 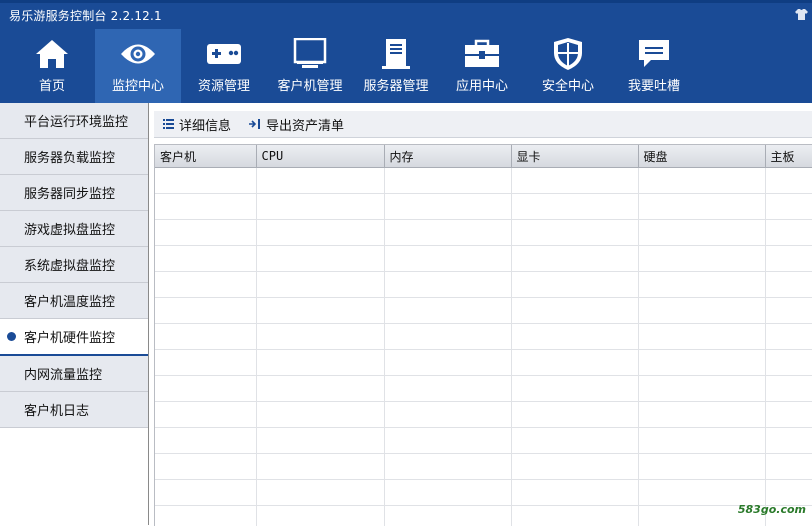 I want to click on details-label: 详细信息, so click(x=205, y=124).